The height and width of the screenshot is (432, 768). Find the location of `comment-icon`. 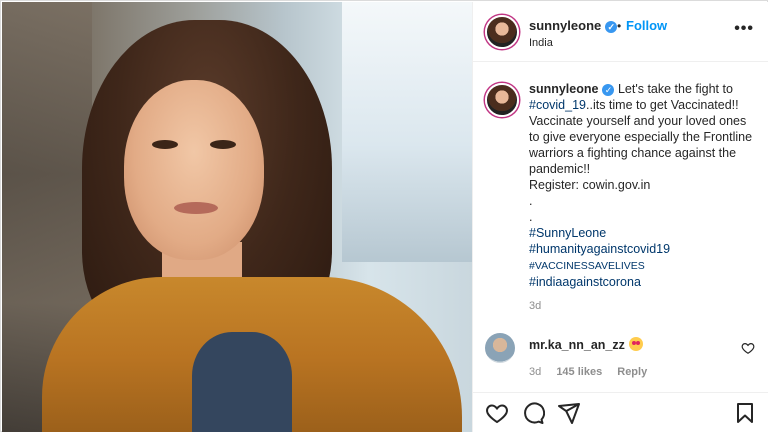

comment-icon is located at coordinates (533, 413).